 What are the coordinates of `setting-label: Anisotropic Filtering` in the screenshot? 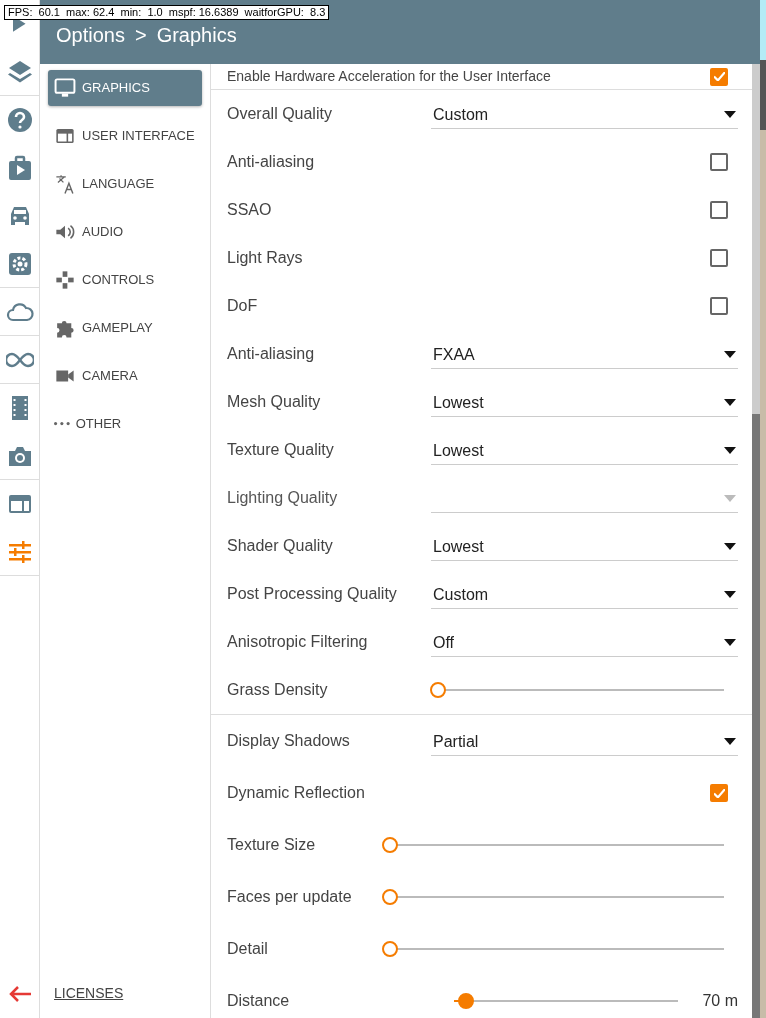 It's located at (297, 642).